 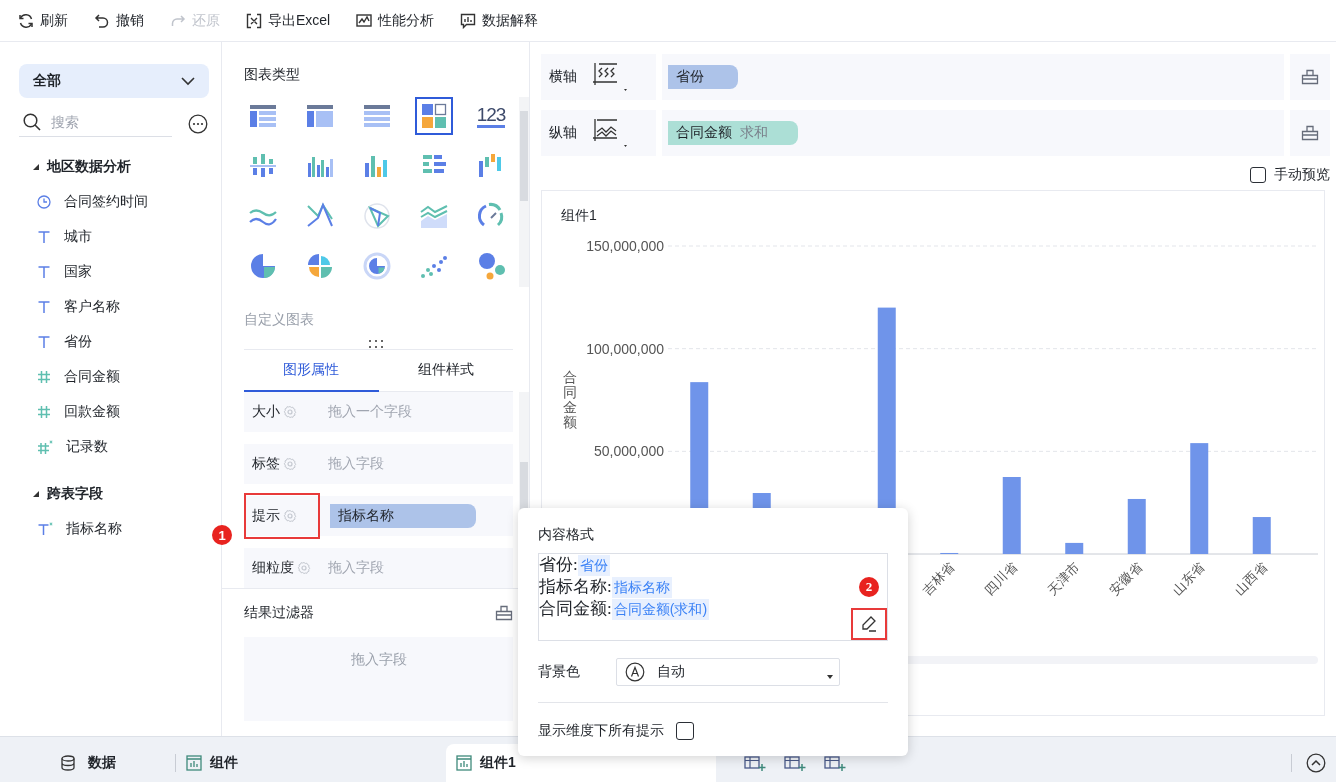 What do you see at coordinates (377, 216) in the screenshot?
I see `radar-chart-icon` at bounding box center [377, 216].